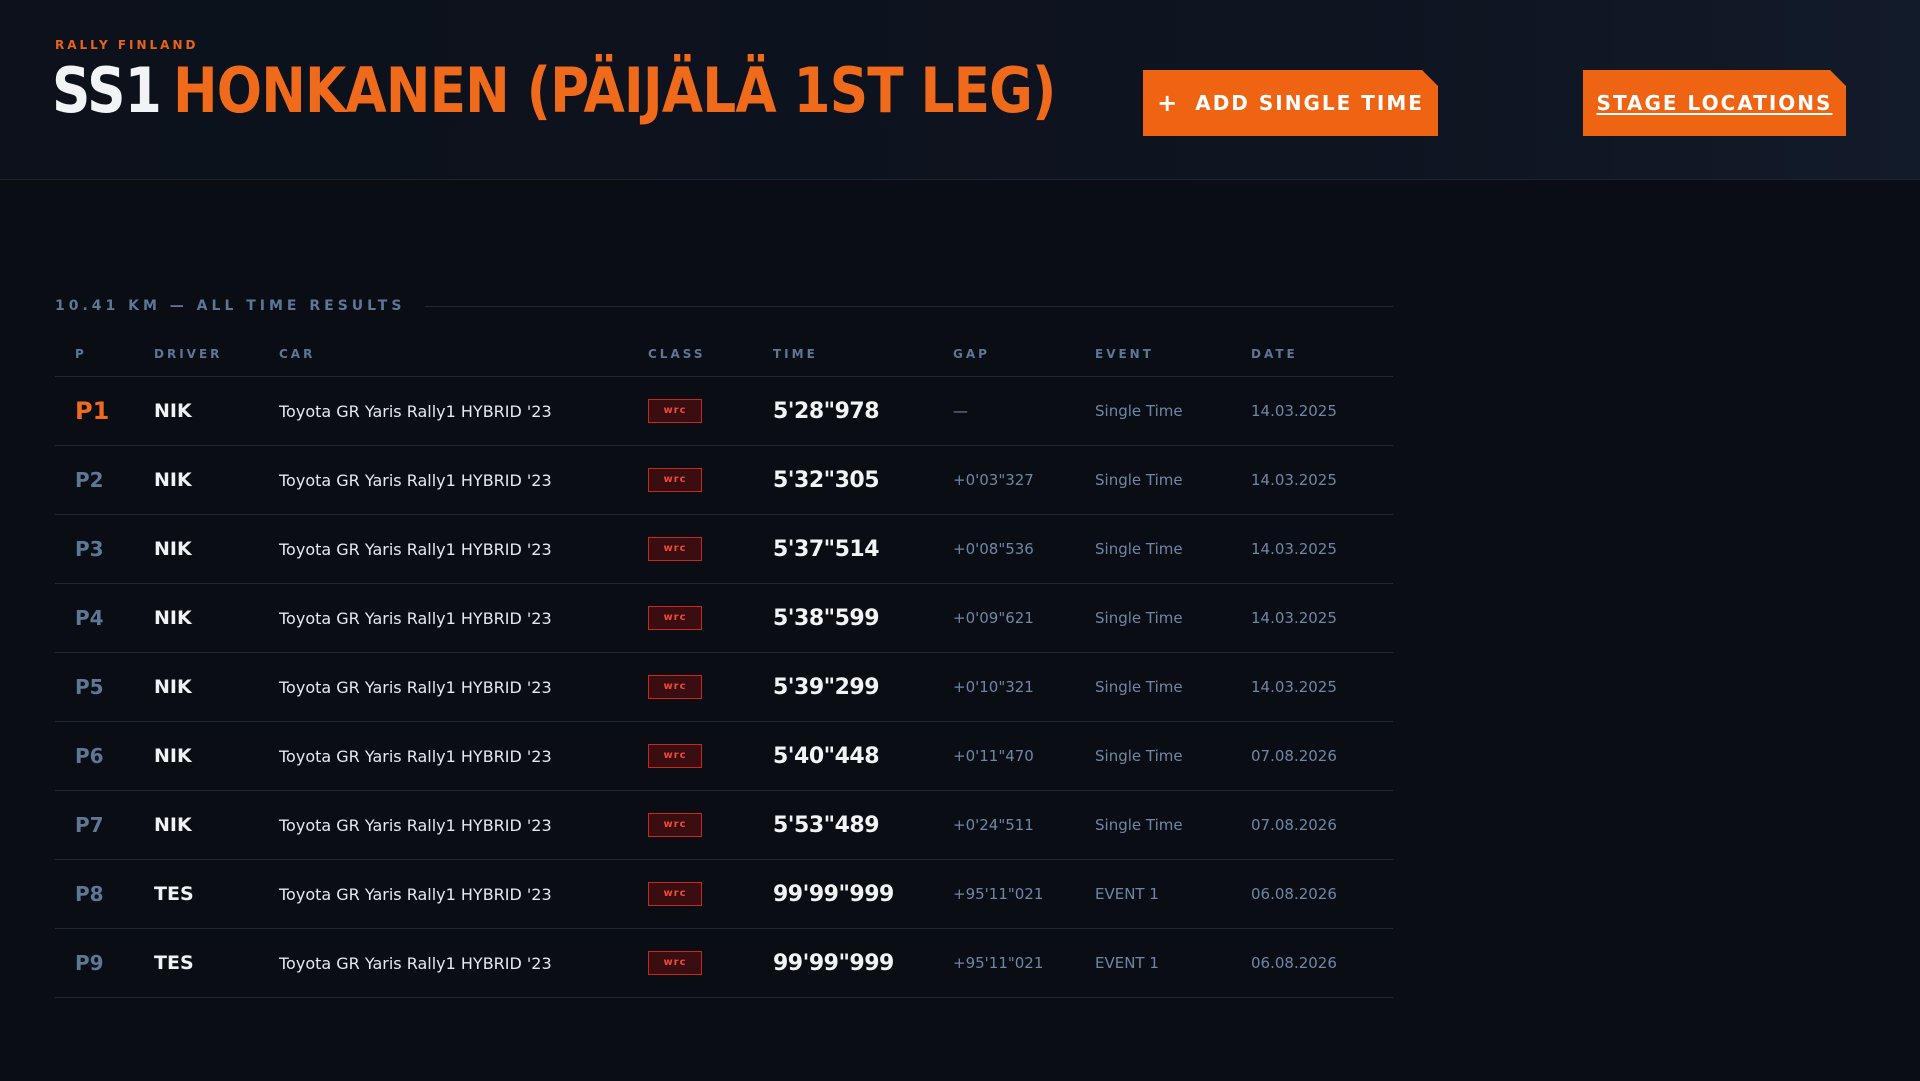  Describe the element at coordinates (795, 354) in the screenshot. I see `column-header-time: TIME` at that location.